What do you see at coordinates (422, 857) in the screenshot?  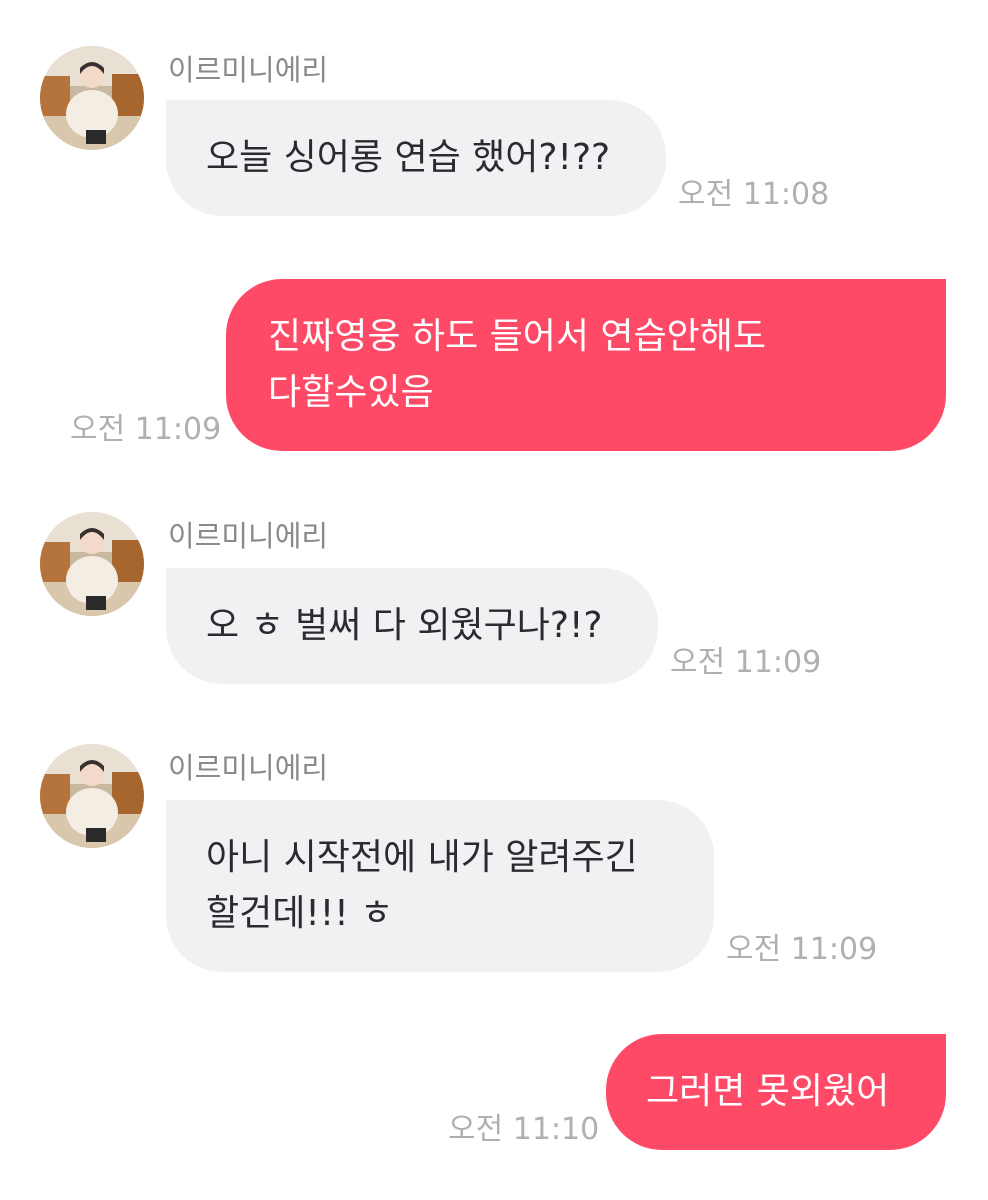 I see `message-text: 아니 시작전에 내가 알려주긴` at bounding box center [422, 857].